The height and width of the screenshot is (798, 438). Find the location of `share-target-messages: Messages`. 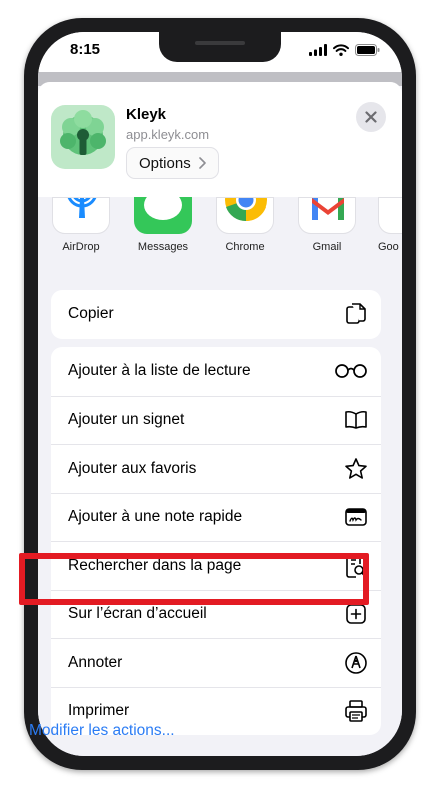

share-target-messages: Messages is located at coordinates (163, 225).